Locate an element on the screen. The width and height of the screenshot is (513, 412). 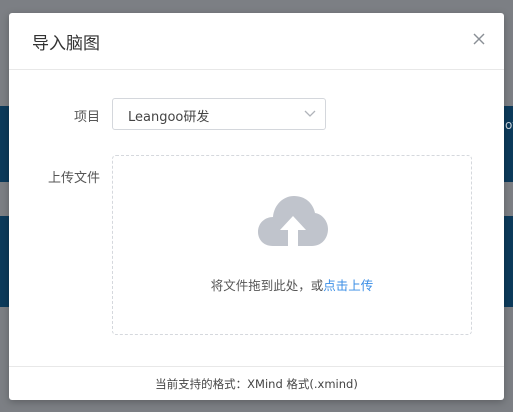
close-icon is located at coordinates (479, 39).